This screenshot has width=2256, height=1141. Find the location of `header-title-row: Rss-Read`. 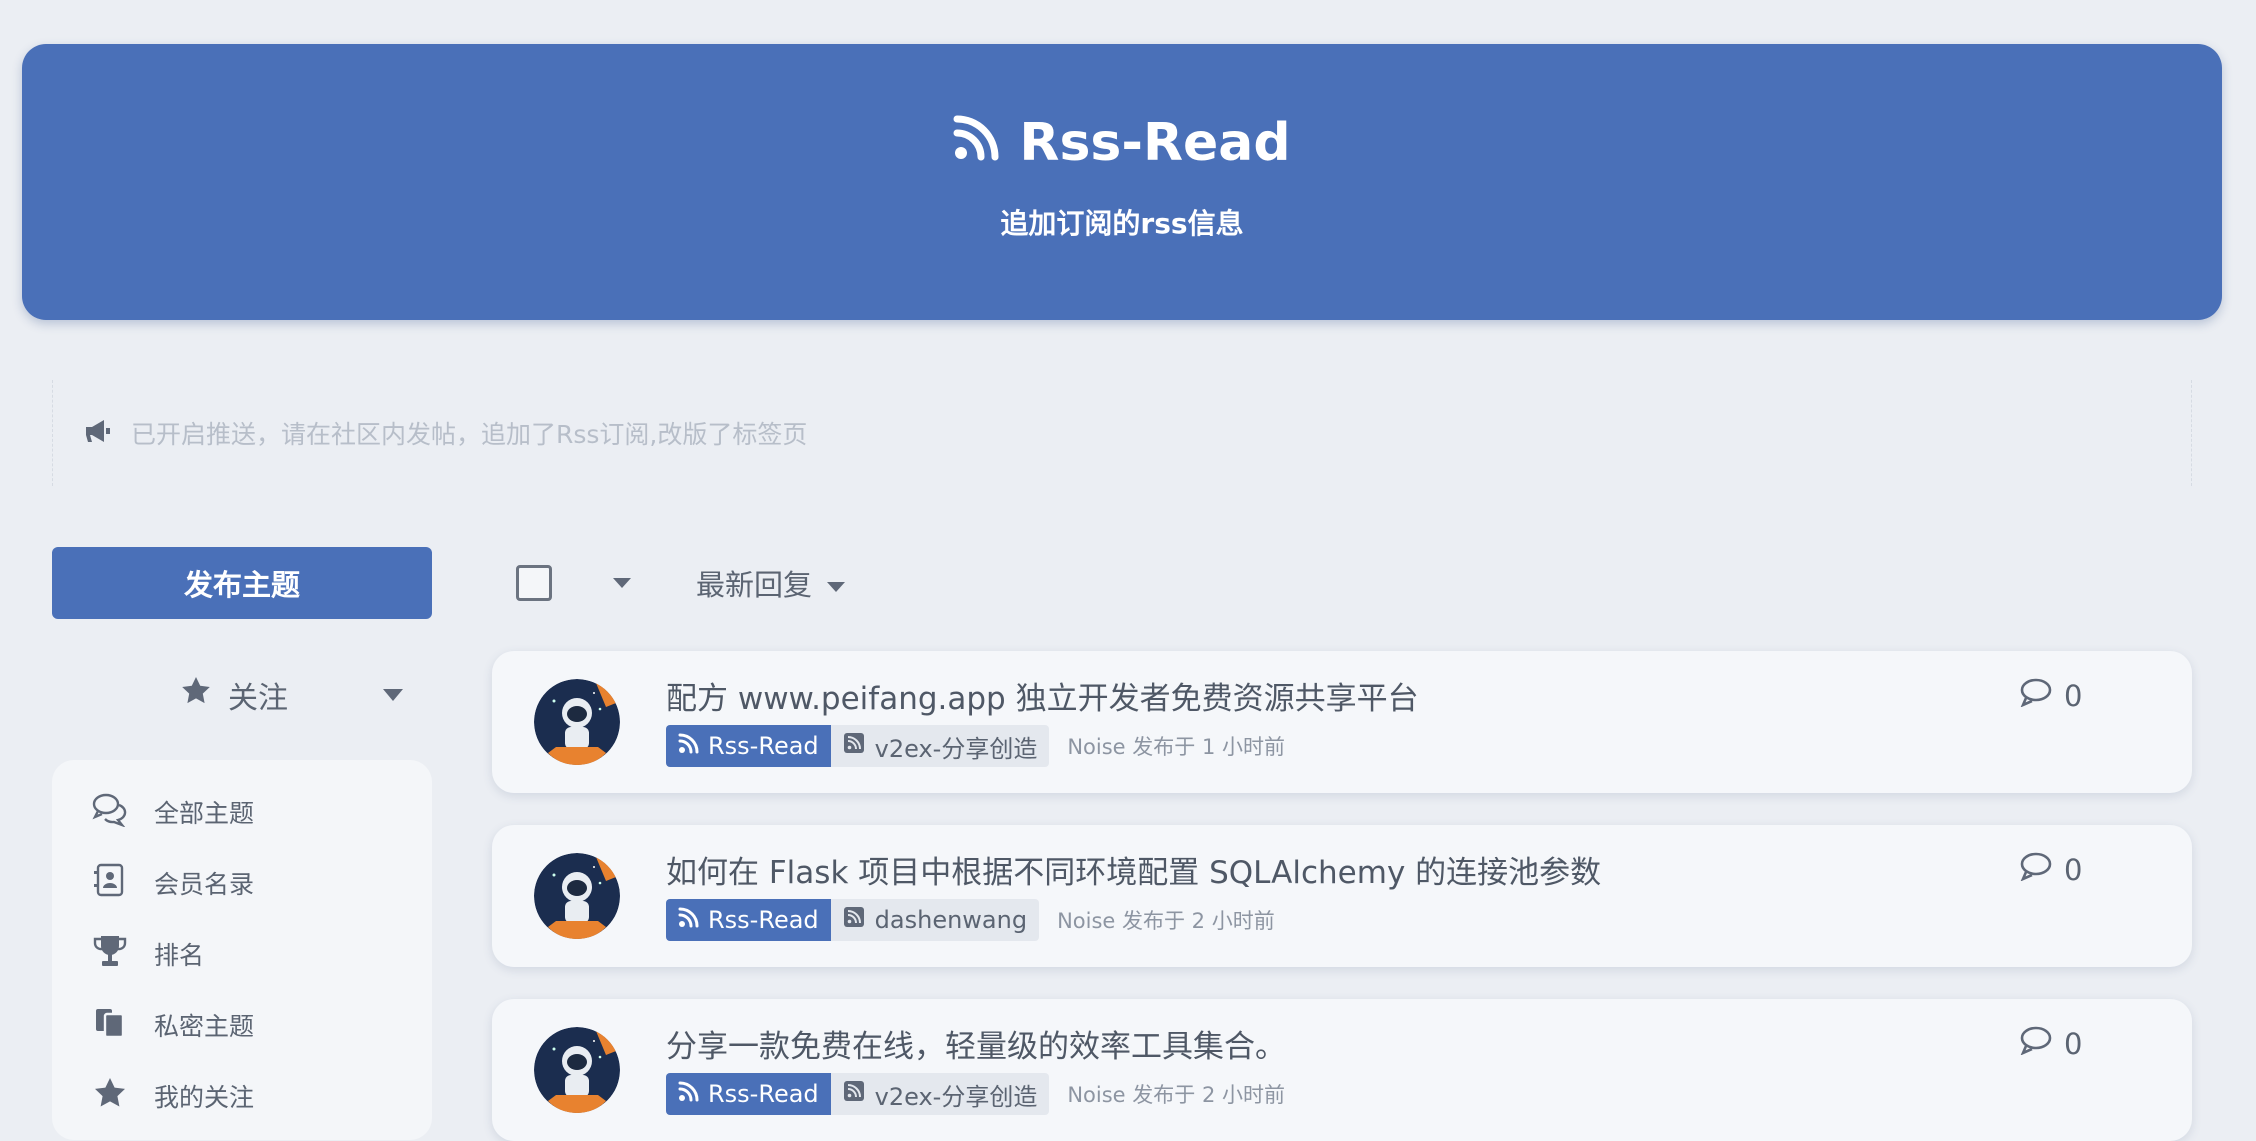

header-title-row: Rss-Read is located at coordinates (1122, 143).